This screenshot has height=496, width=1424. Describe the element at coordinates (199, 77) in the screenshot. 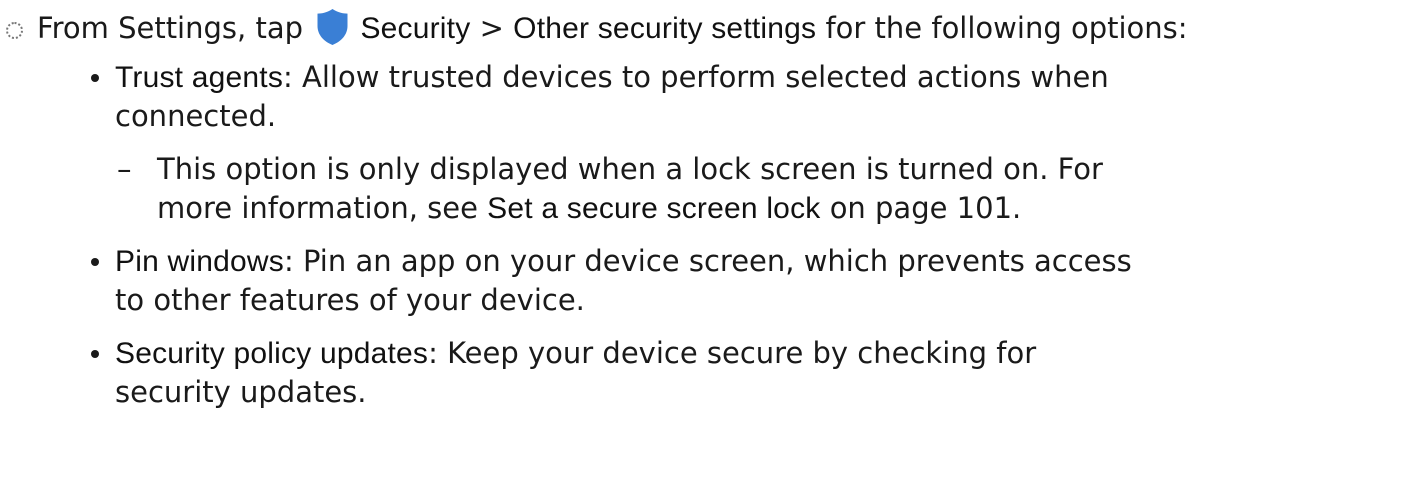

I see `option-term: Trust agents` at that location.